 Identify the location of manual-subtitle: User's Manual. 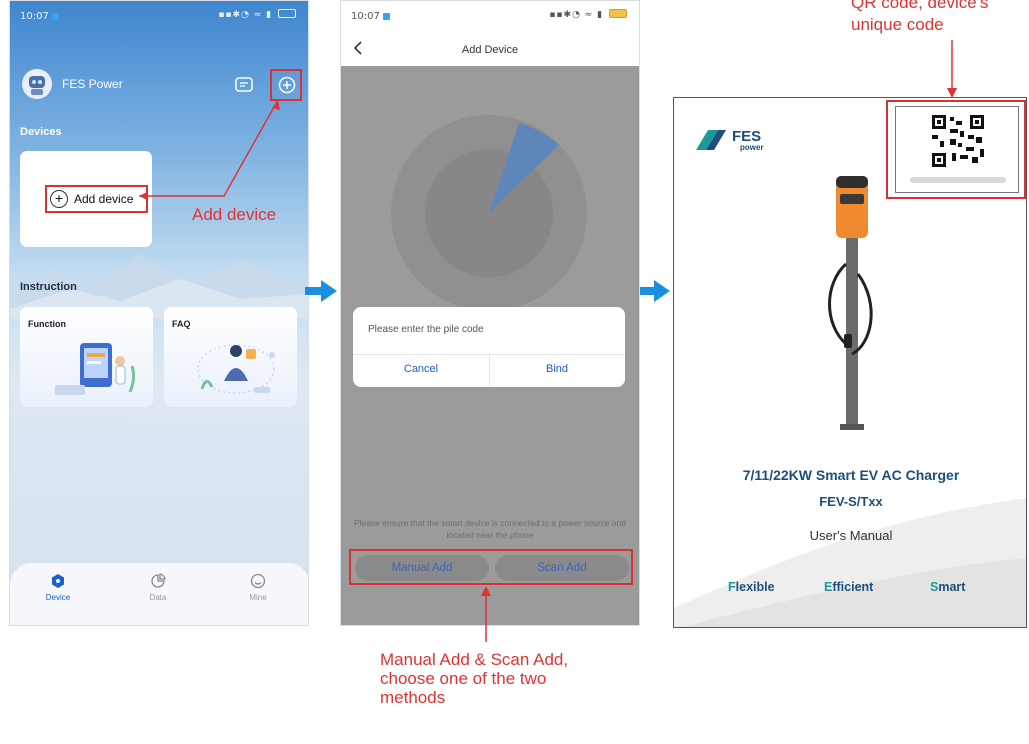
(851, 535).